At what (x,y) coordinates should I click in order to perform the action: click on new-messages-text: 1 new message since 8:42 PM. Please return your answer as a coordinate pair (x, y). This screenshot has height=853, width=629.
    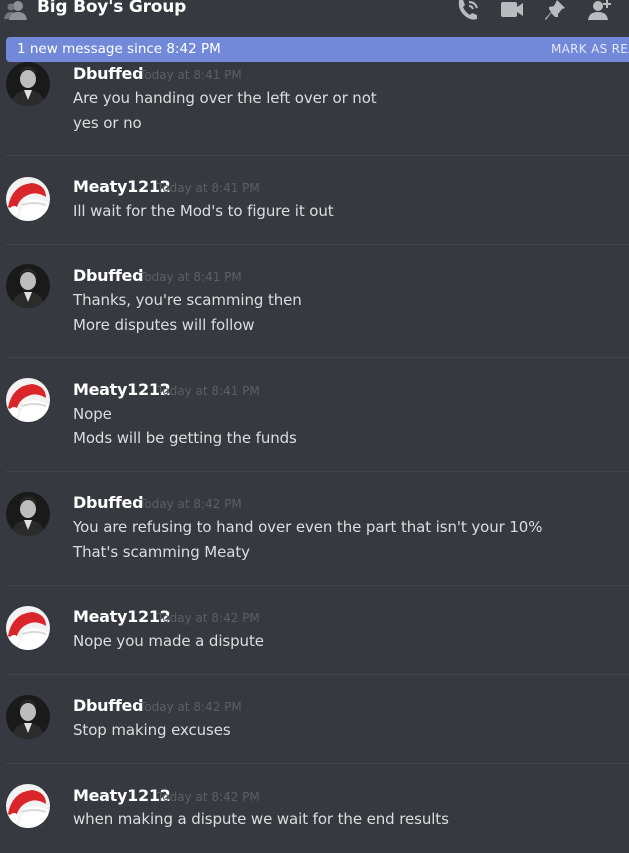
    Looking at the image, I should click on (119, 49).